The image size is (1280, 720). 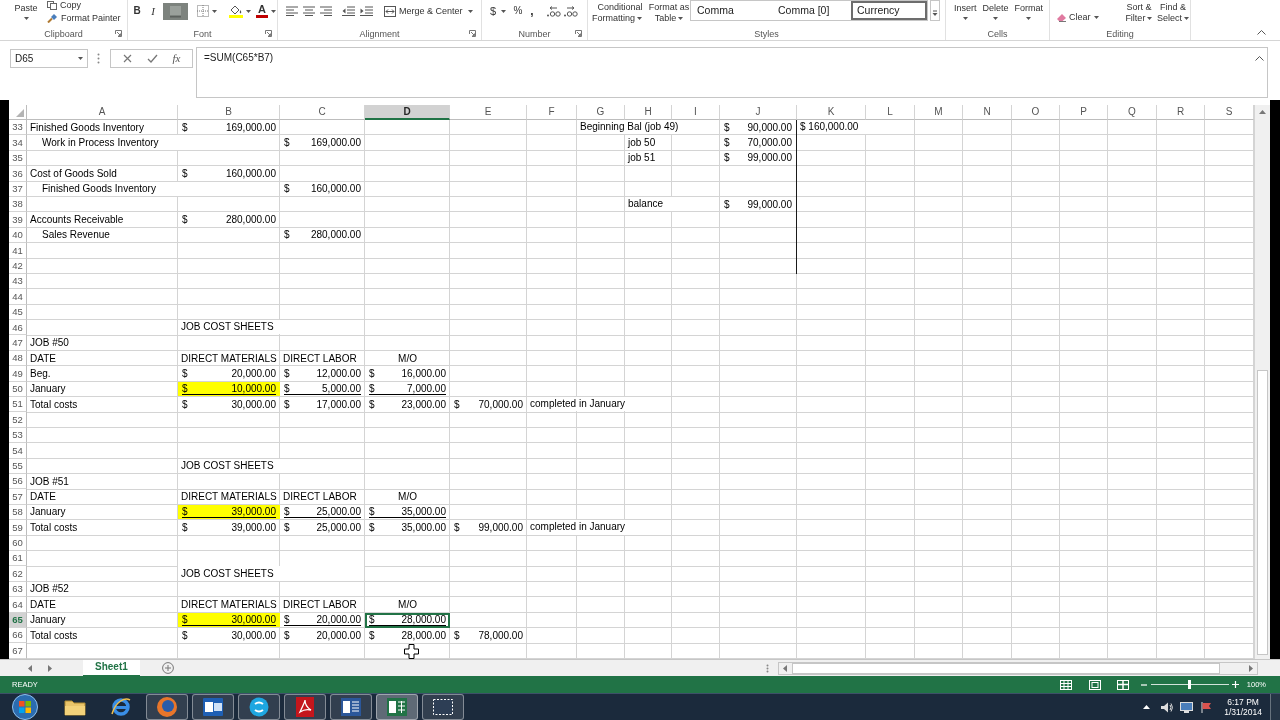 I want to click on align-right-icon, so click(x=326, y=11).